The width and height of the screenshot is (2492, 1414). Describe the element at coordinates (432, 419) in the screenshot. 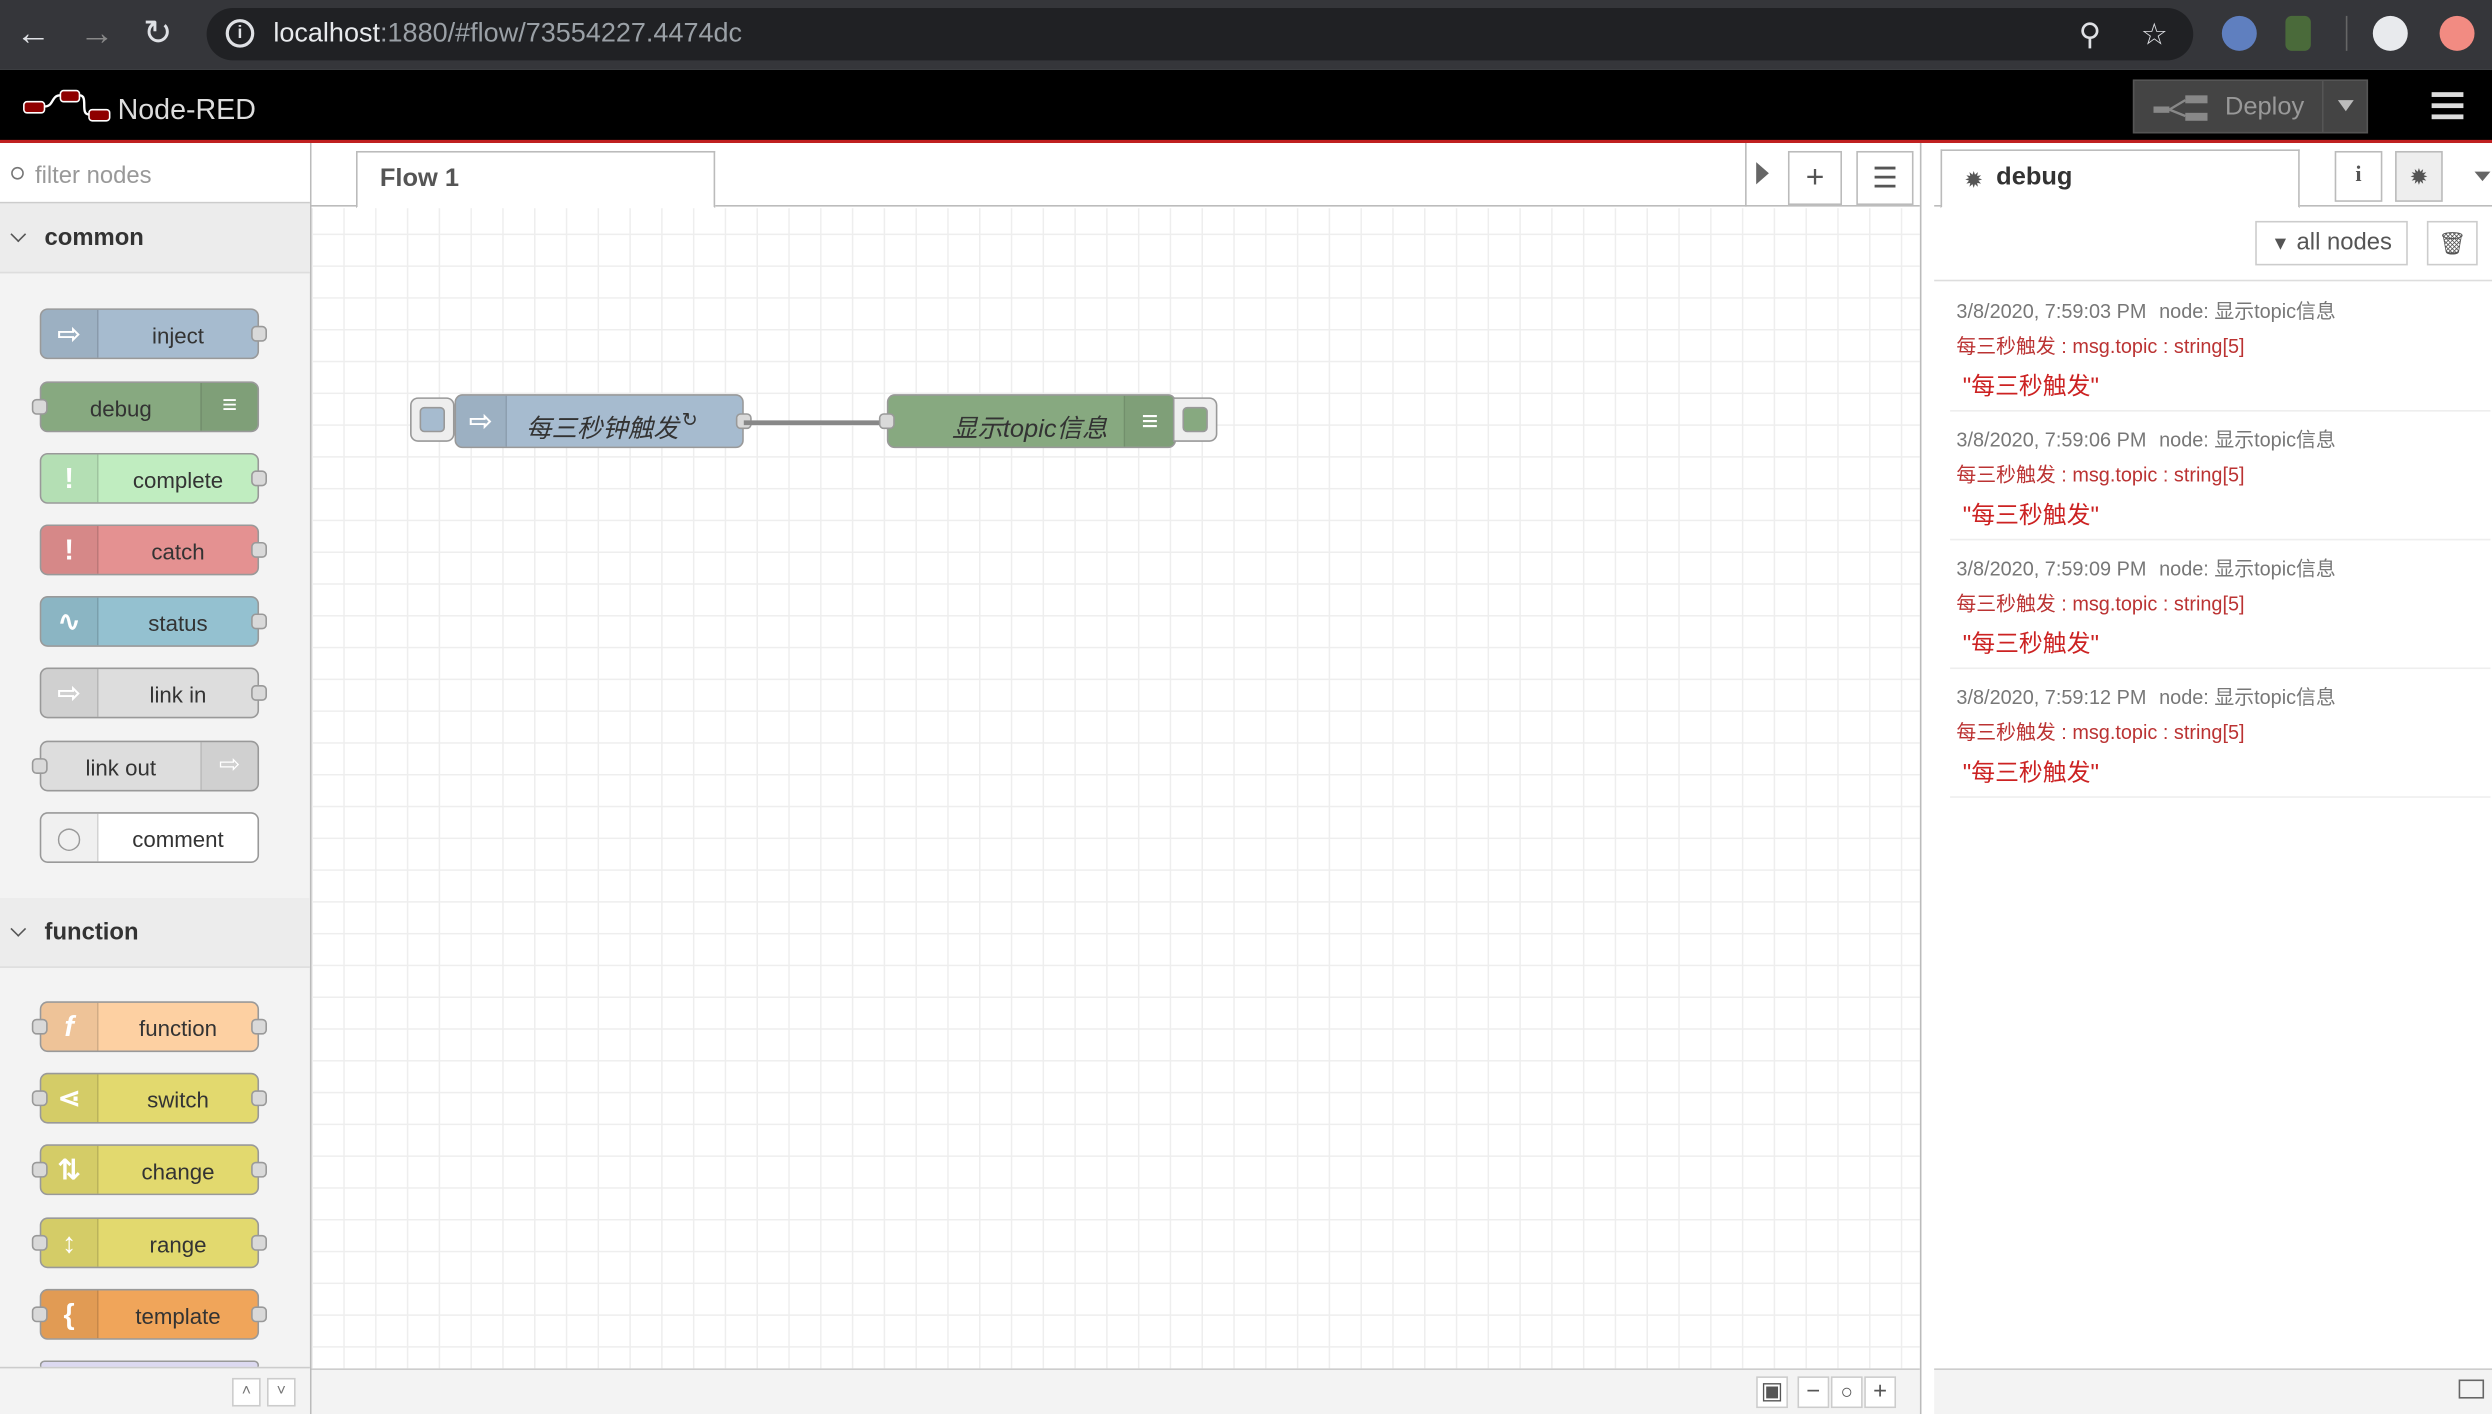

I see `inject-trigger-button` at that location.